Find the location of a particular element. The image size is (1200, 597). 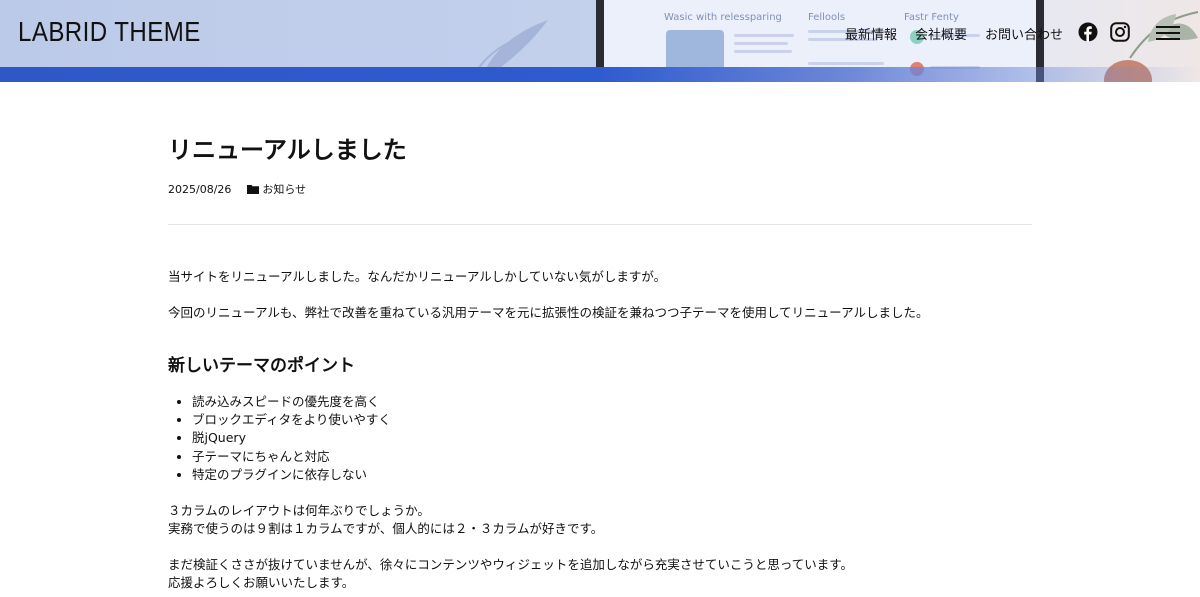

site-logo: LABRID THEME is located at coordinates (109, 32).